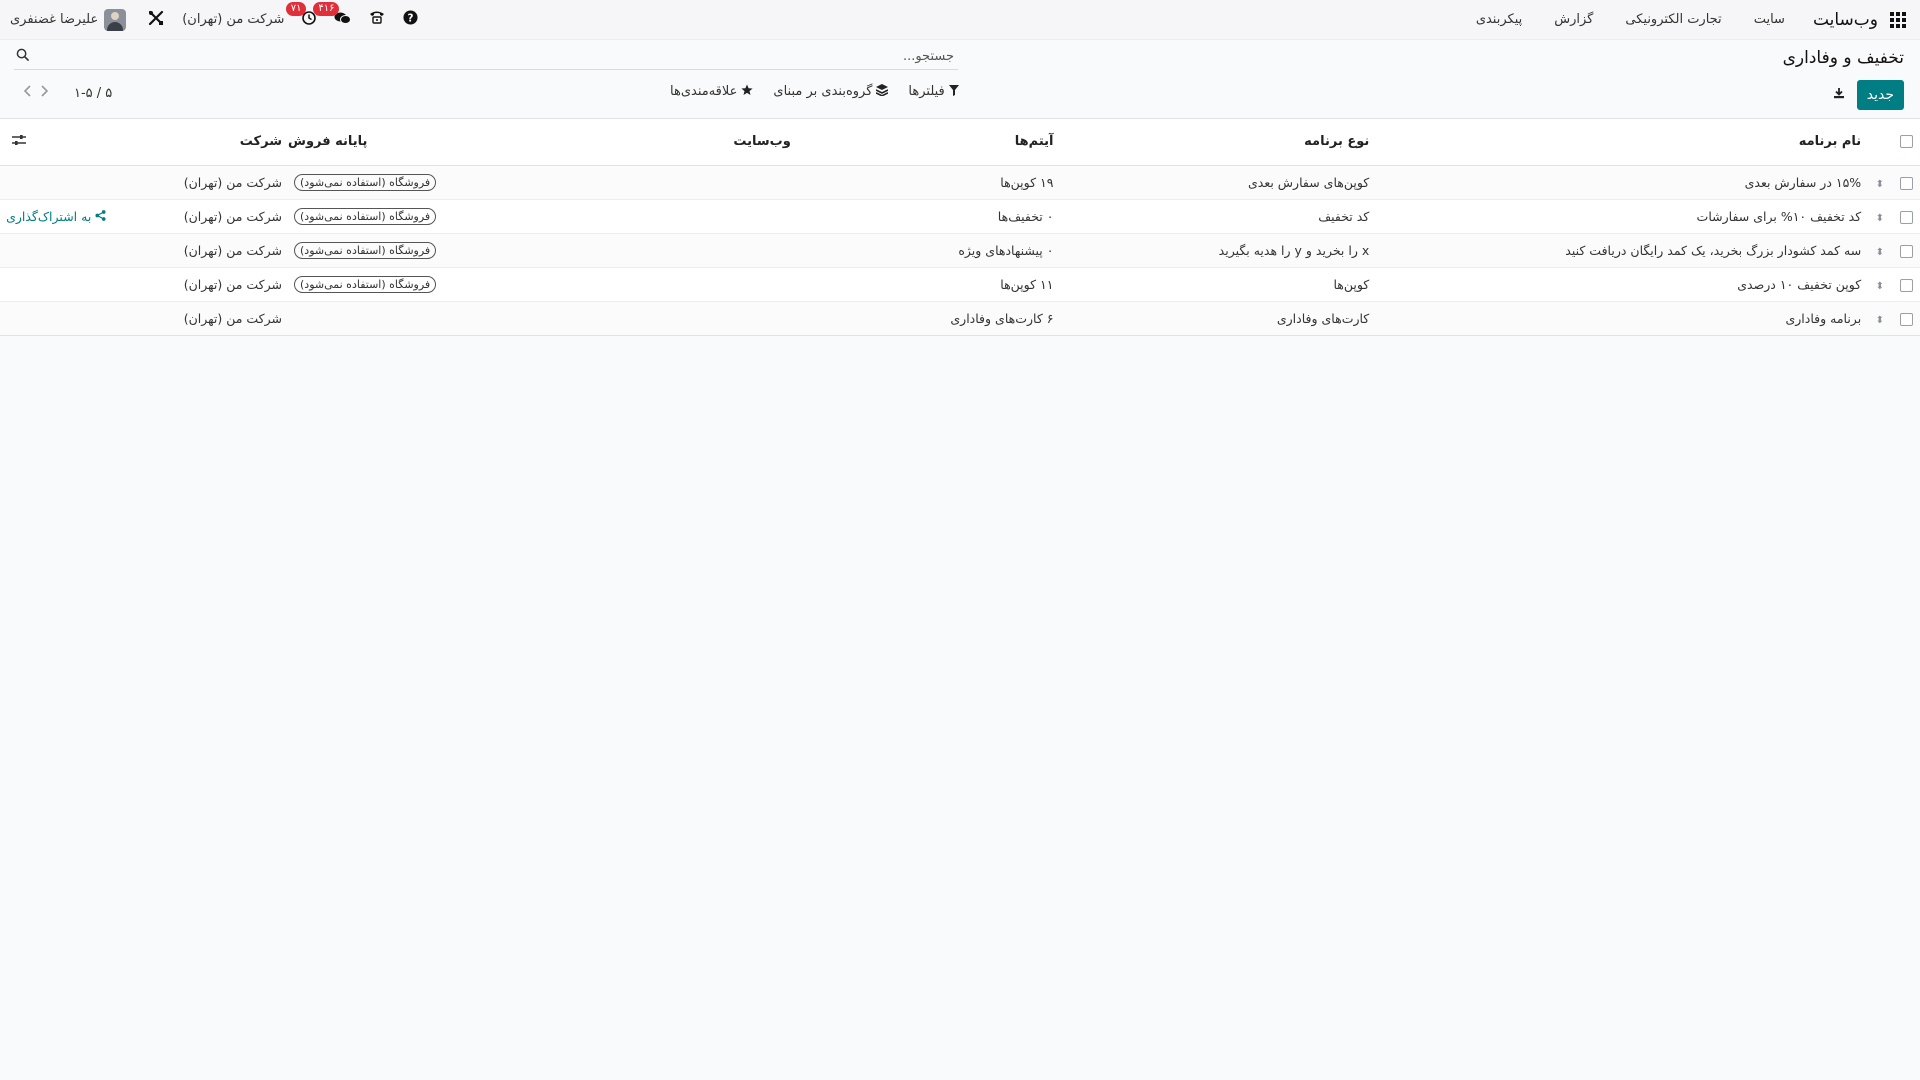 This screenshot has height=1080, width=1920. What do you see at coordinates (1499, 19) in the screenshot?
I see `menu-item-configuration: پیکربندی` at bounding box center [1499, 19].